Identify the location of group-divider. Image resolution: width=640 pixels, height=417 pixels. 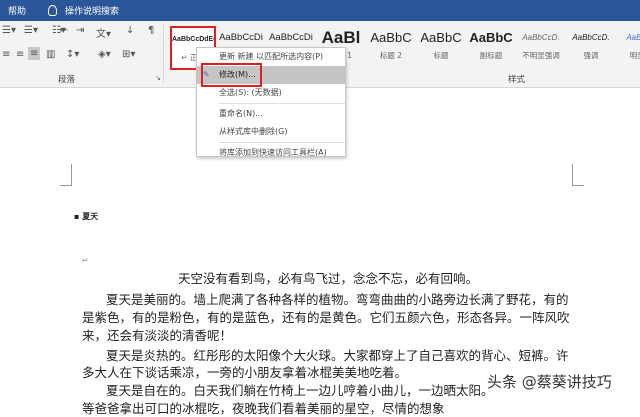
(163, 54).